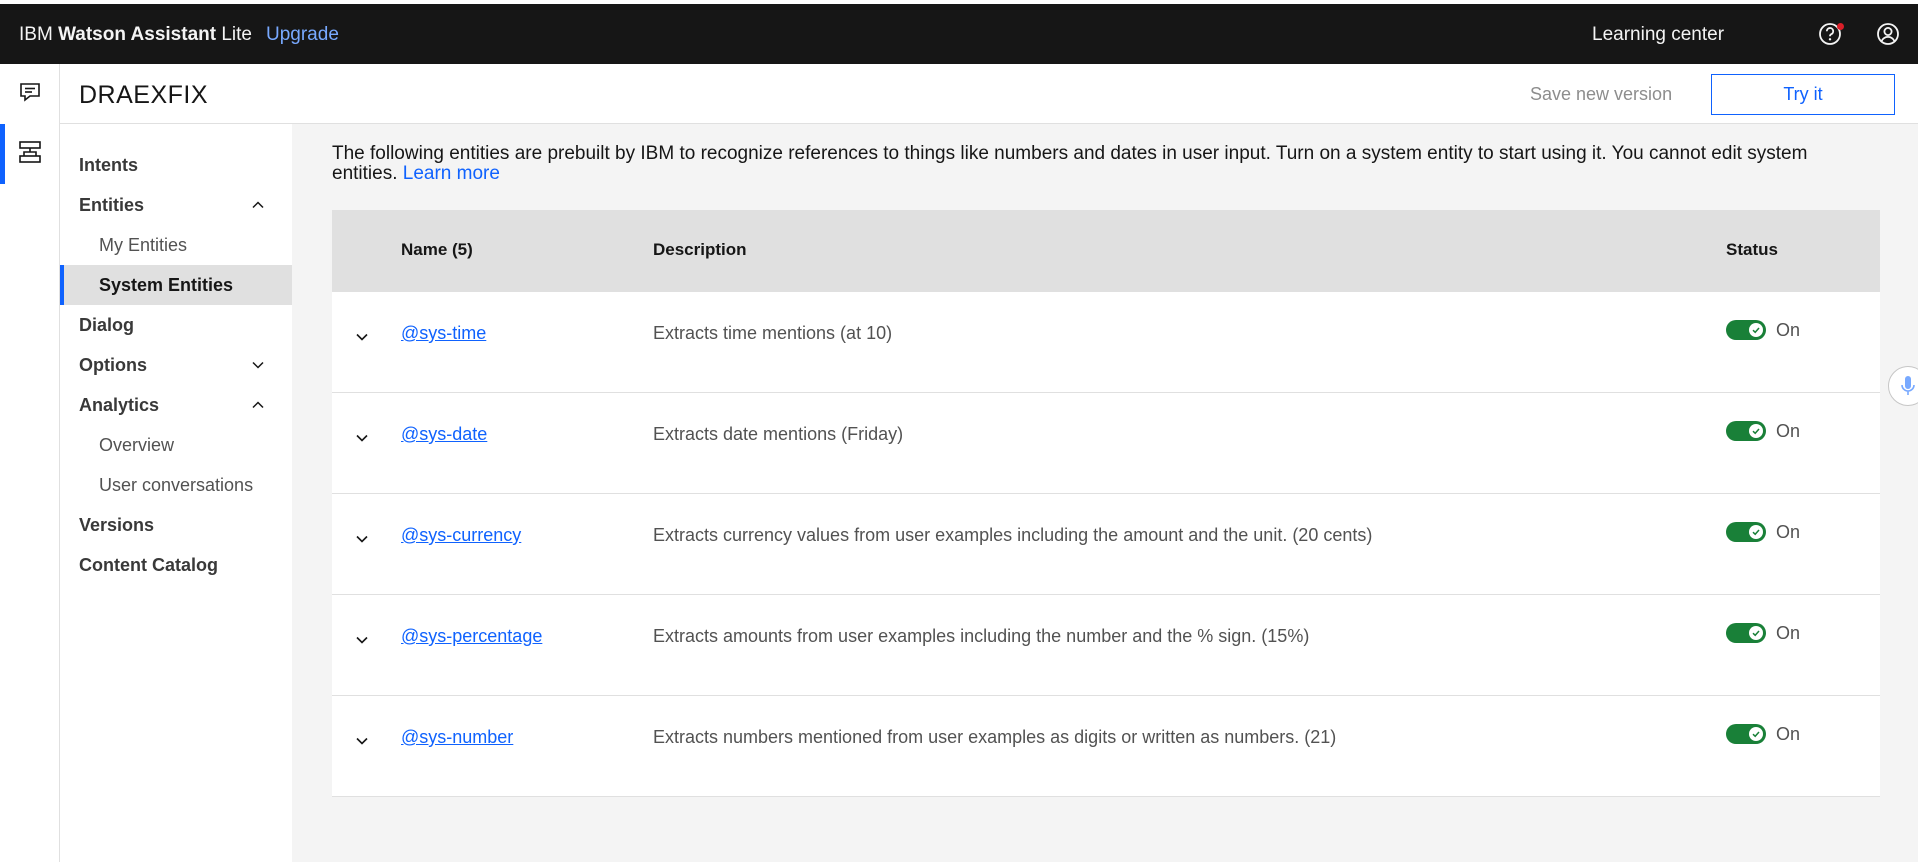 This screenshot has height=862, width=1918. I want to click on nav-item-label: Versions, so click(117, 524).